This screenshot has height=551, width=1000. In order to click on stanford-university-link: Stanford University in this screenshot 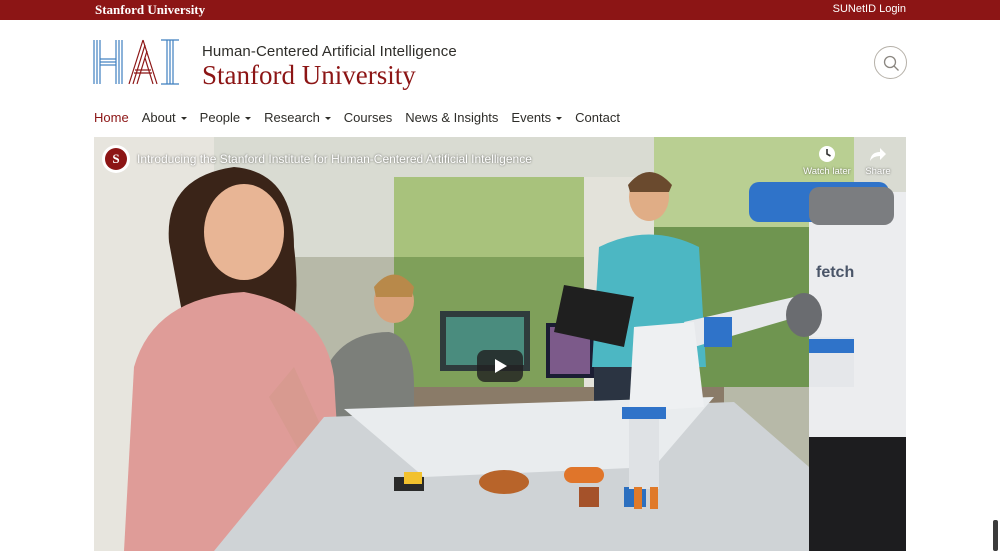, I will do `click(150, 10)`.